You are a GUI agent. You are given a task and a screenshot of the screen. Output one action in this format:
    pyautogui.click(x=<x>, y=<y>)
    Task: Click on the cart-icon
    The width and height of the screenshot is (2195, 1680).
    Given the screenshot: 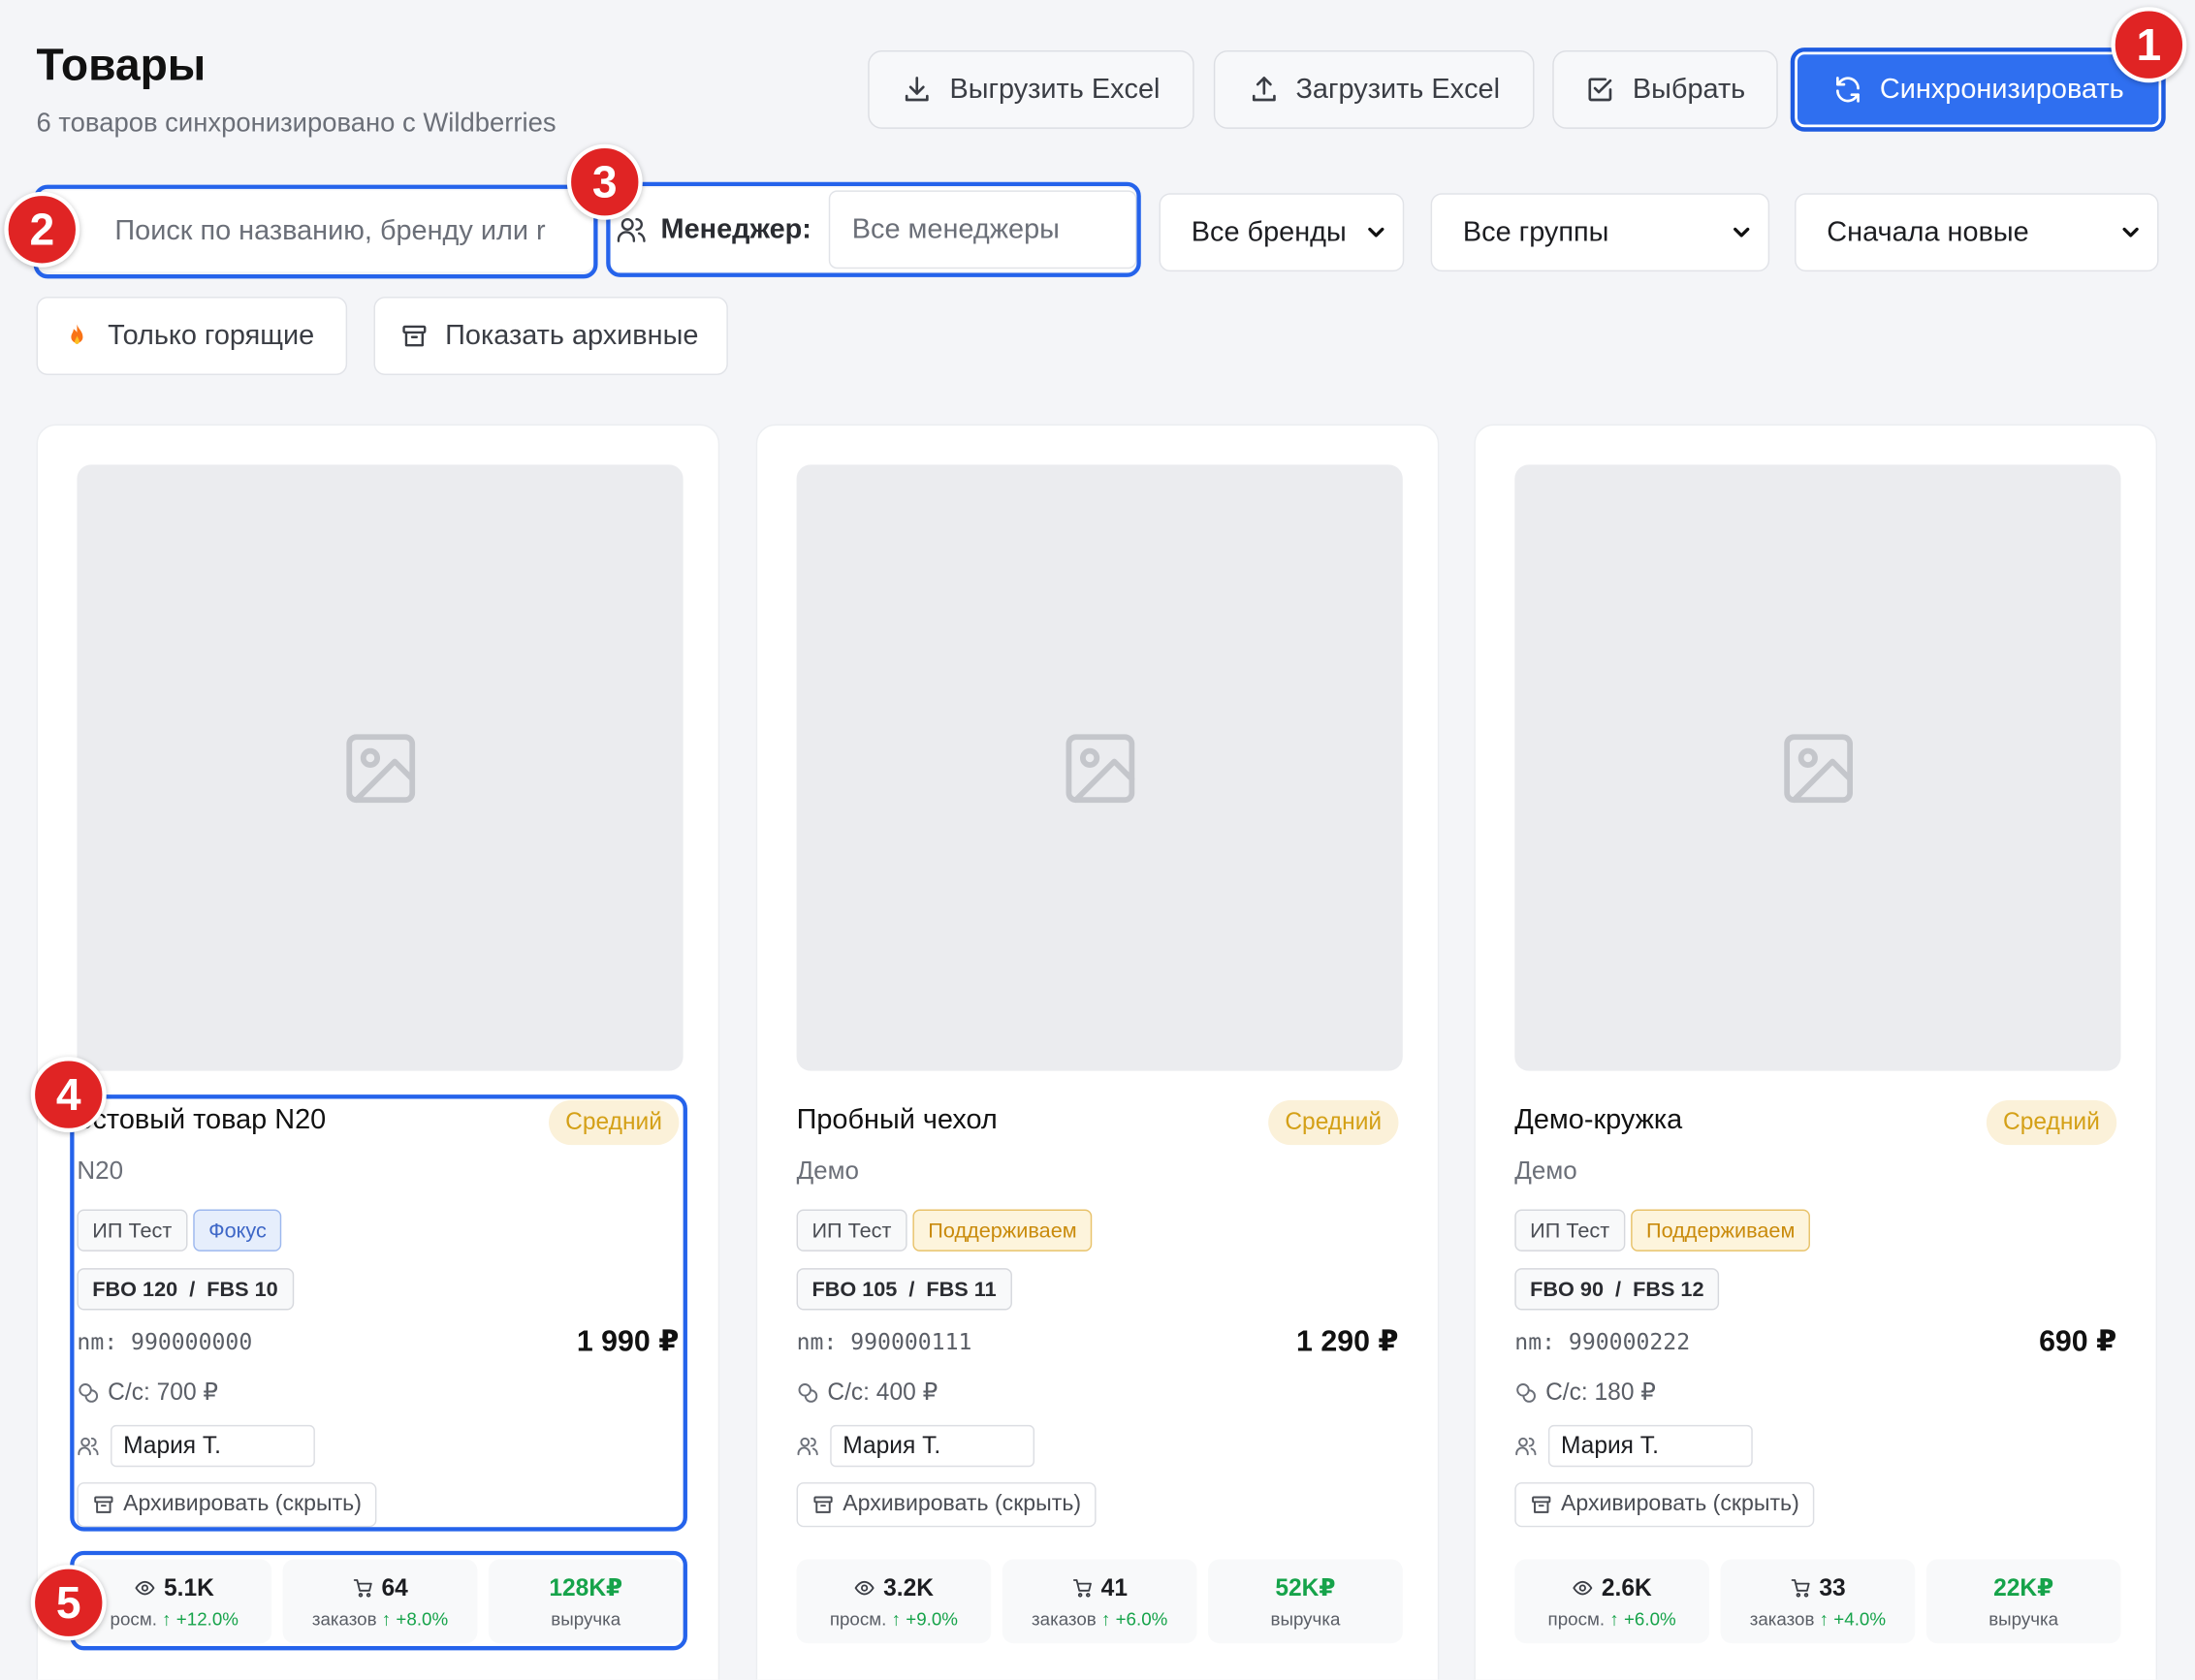 What is the action you would take?
    pyautogui.click(x=1082, y=1588)
    